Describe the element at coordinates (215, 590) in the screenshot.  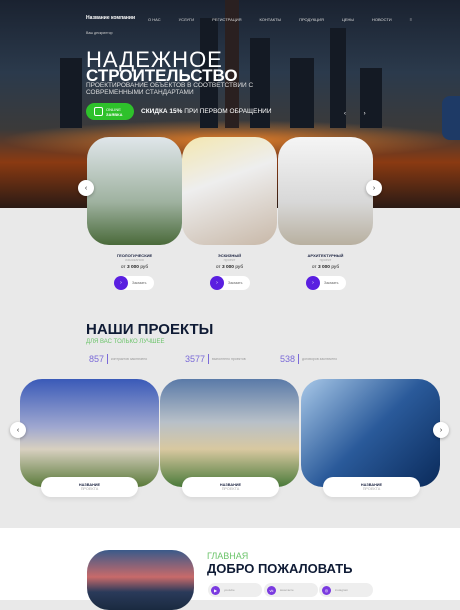
I see `youtube-icon: ▶` at that location.